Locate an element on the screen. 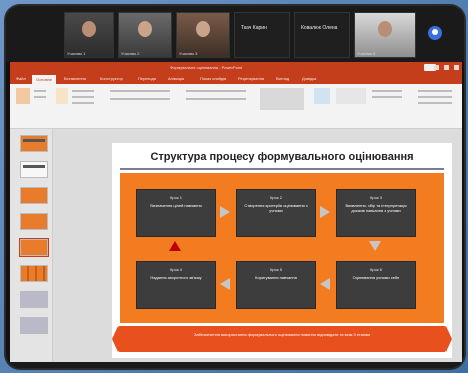 This screenshot has height=373, width=468. slide-thumbnail-selected is located at coordinates (34, 247).